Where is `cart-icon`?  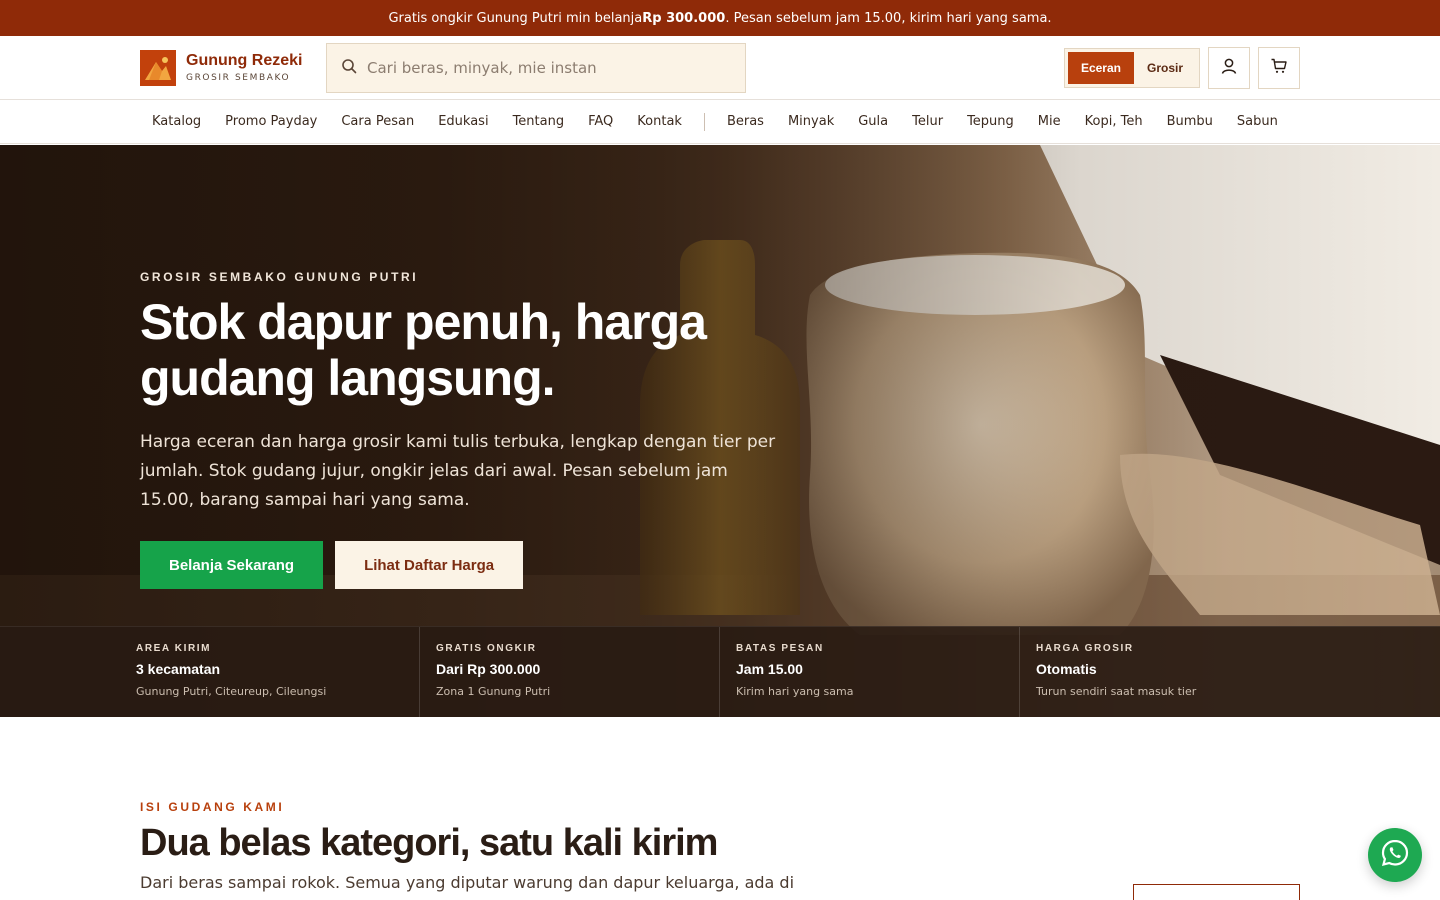
cart-icon is located at coordinates (1279, 68).